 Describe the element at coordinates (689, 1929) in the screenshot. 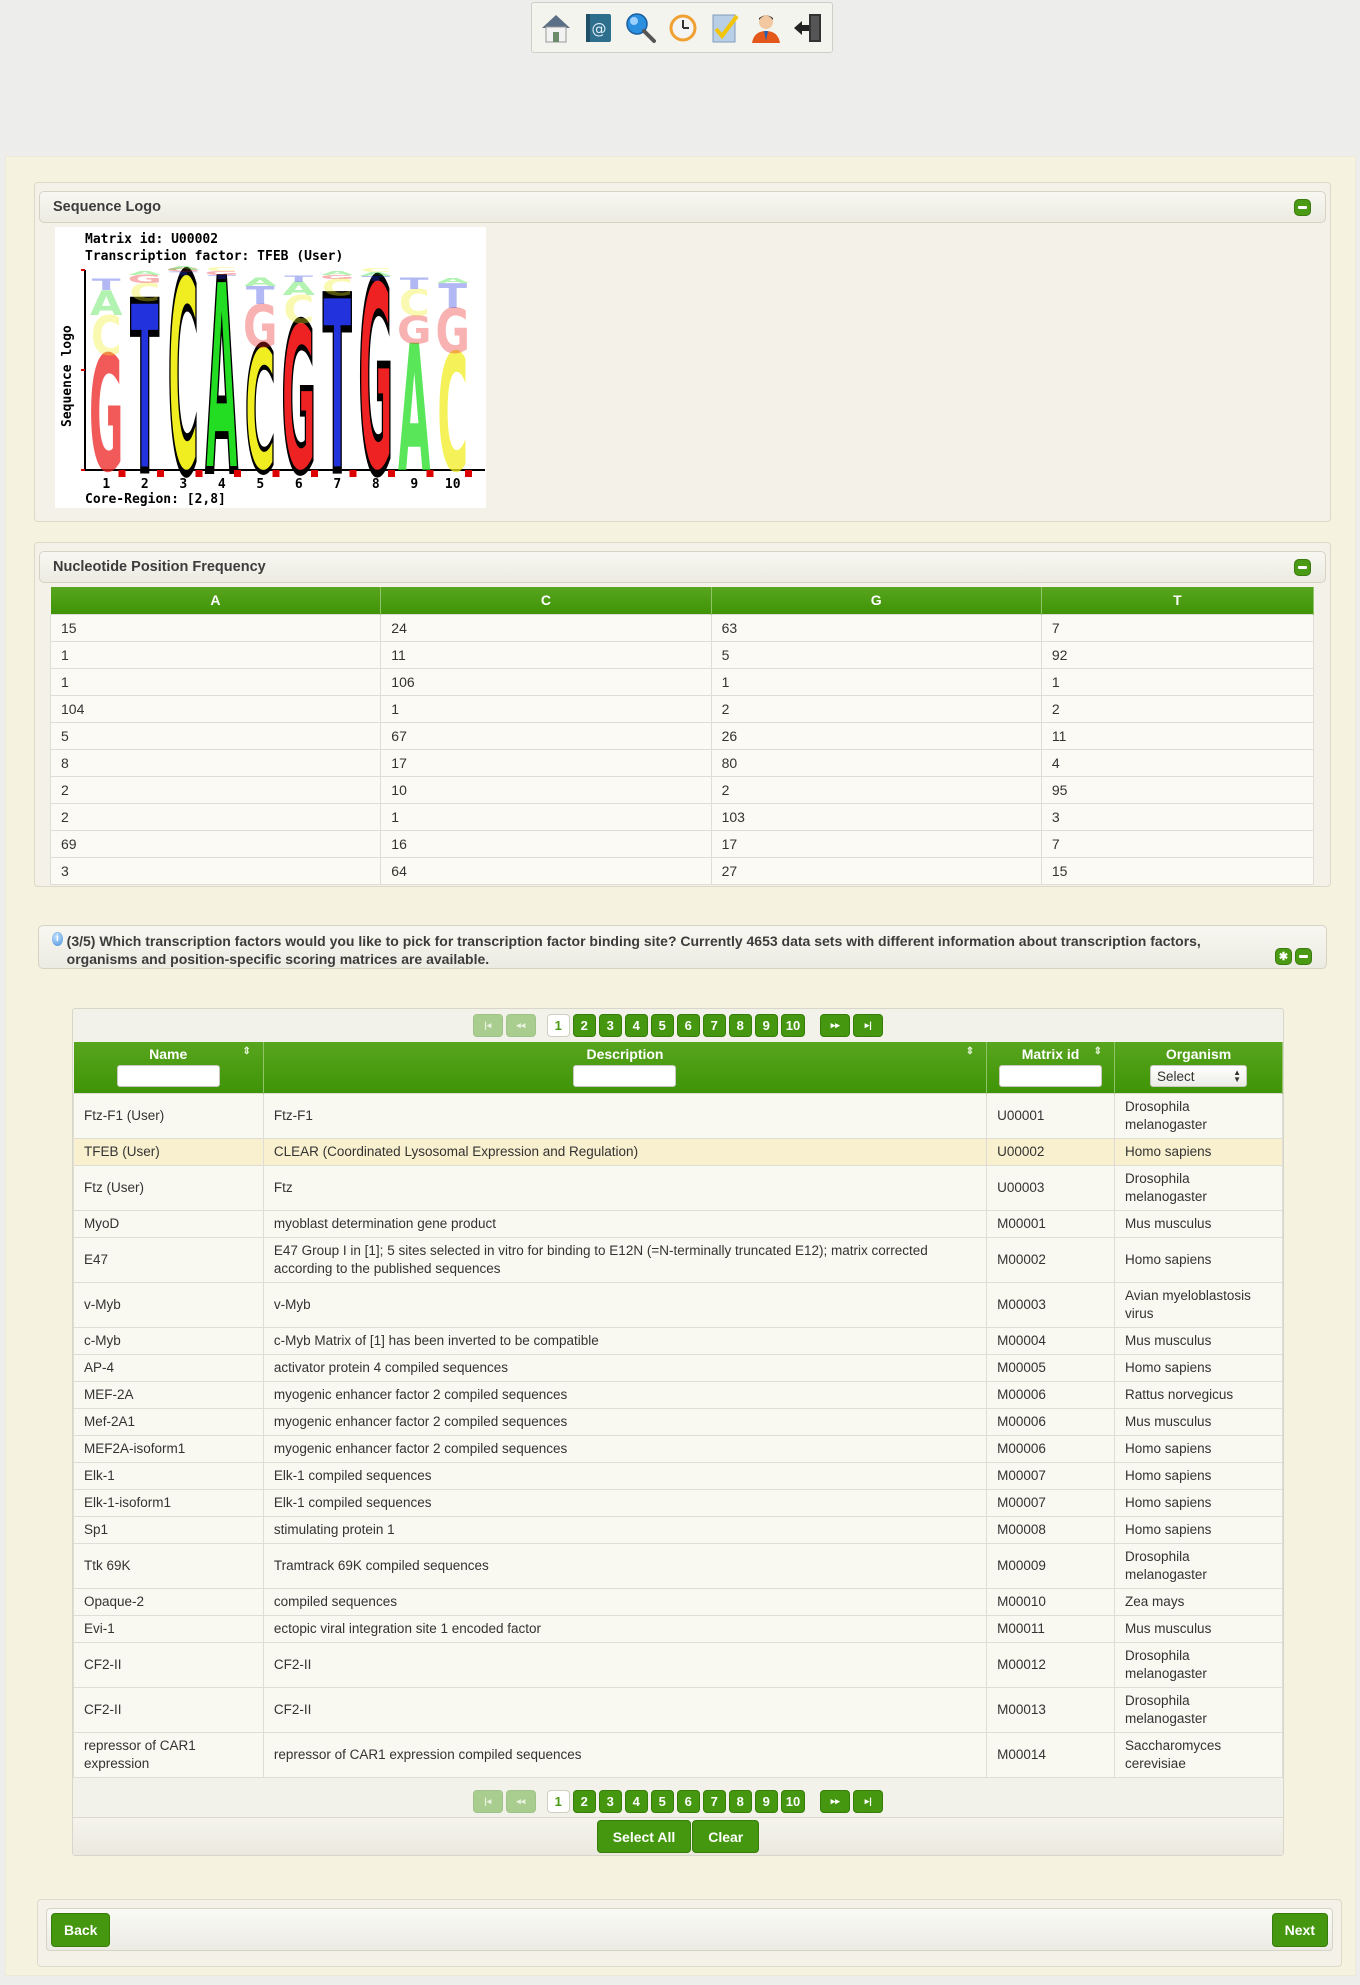

I see `wizard-footer-inner: Back Next` at that location.